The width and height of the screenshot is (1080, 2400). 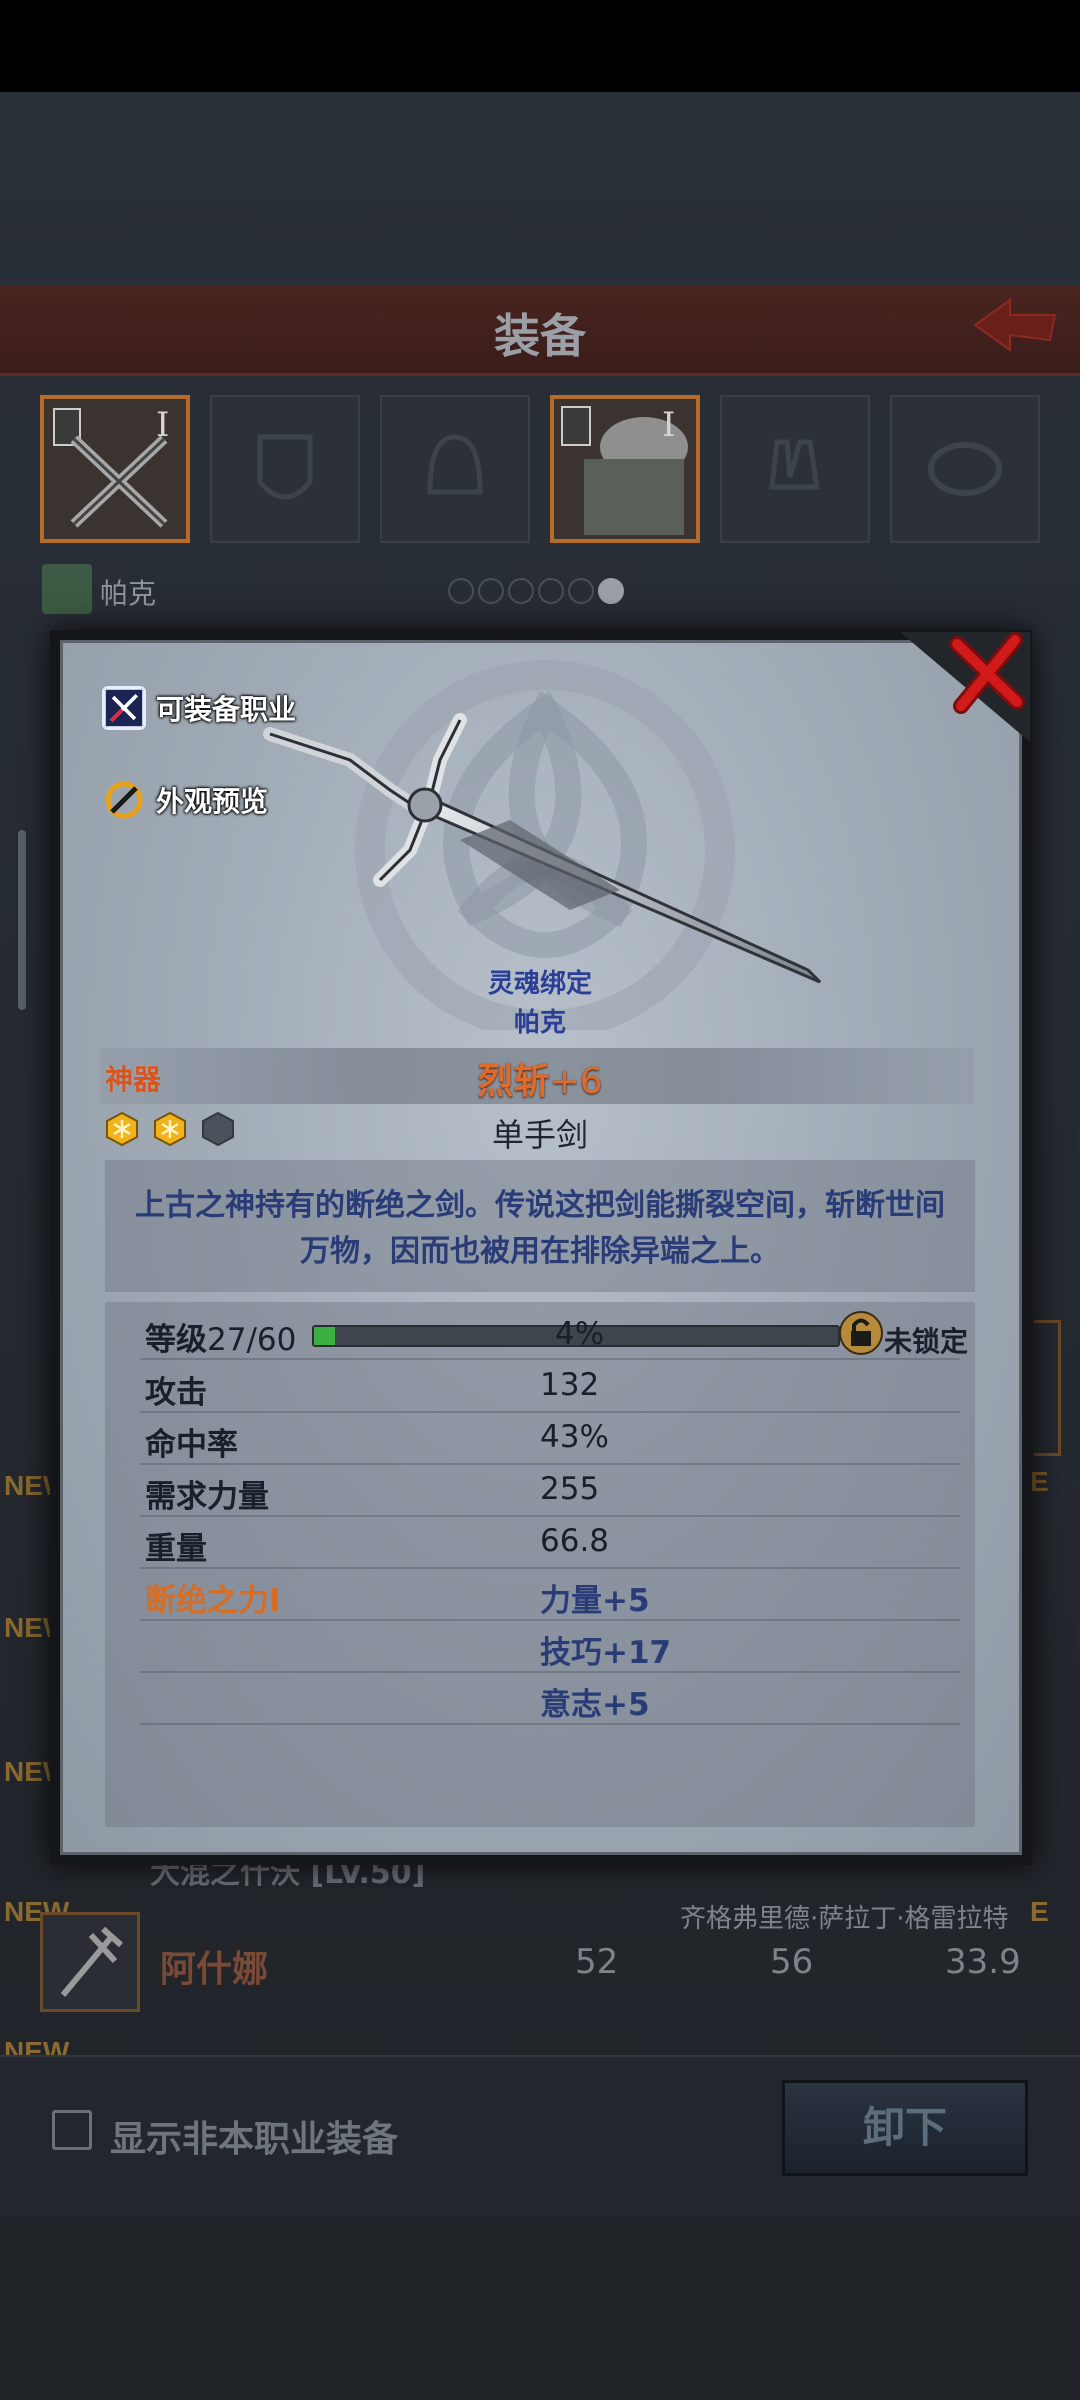 What do you see at coordinates (574, 1437) in the screenshot?
I see `stat-value: 43%` at bounding box center [574, 1437].